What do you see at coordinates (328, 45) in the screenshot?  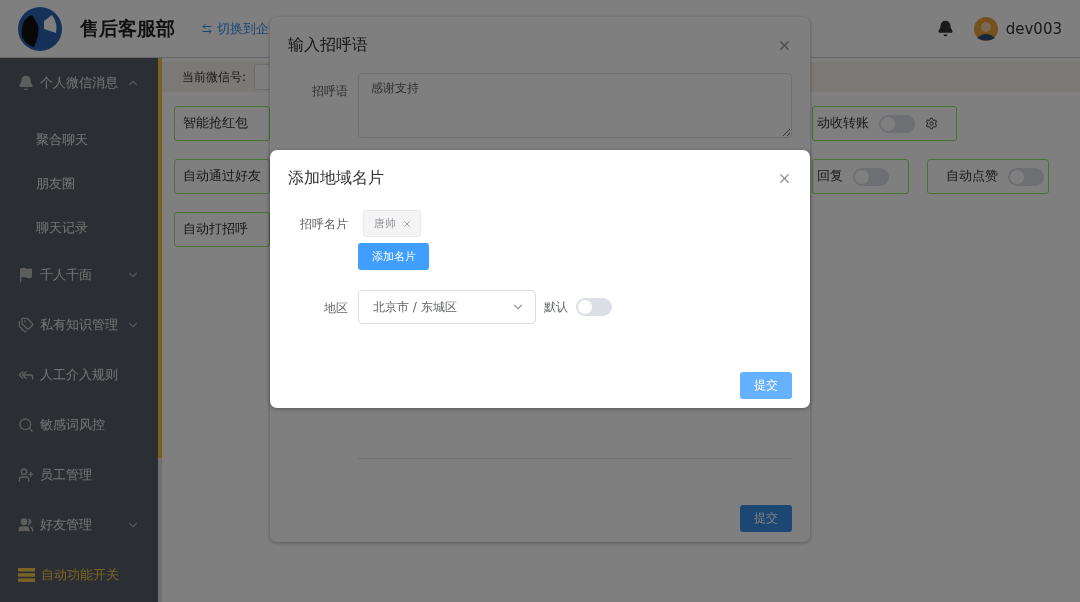 I see `dialog-title: 输入招呼语` at bounding box center [328, 45].